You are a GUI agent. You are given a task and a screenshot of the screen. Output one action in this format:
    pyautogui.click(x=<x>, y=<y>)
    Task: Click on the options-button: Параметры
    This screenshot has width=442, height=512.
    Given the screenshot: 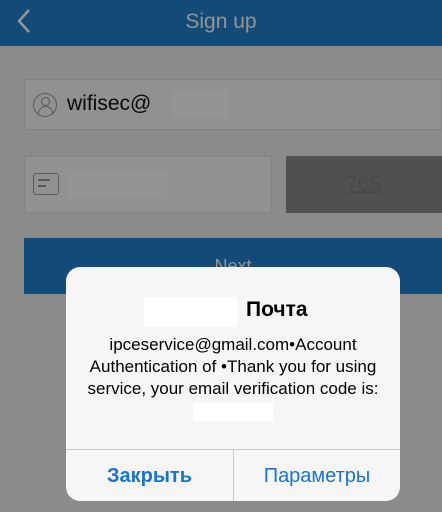 What is the action you would take?
    pyautogui.click(x=316, y=475)
    